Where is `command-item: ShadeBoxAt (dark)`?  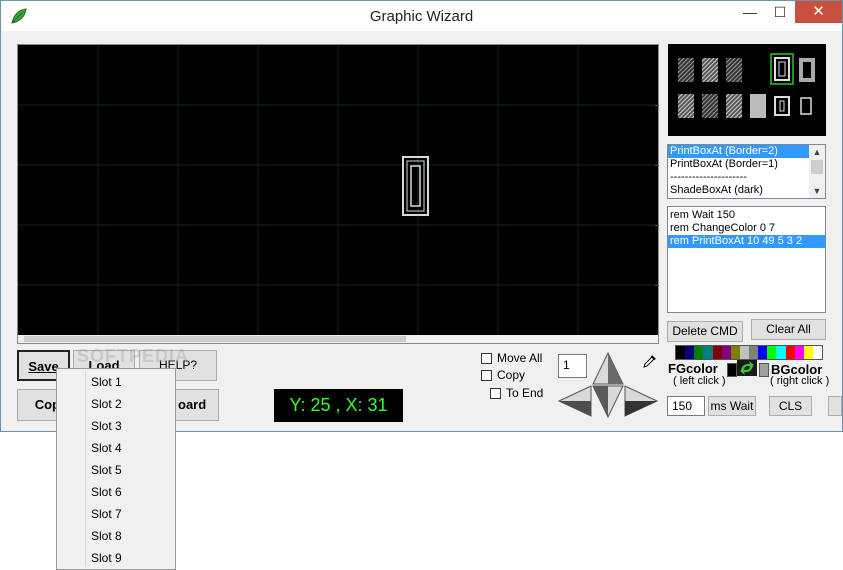
command-item: ShadeBoxAt (dark) is located at coordinates (746, 190).